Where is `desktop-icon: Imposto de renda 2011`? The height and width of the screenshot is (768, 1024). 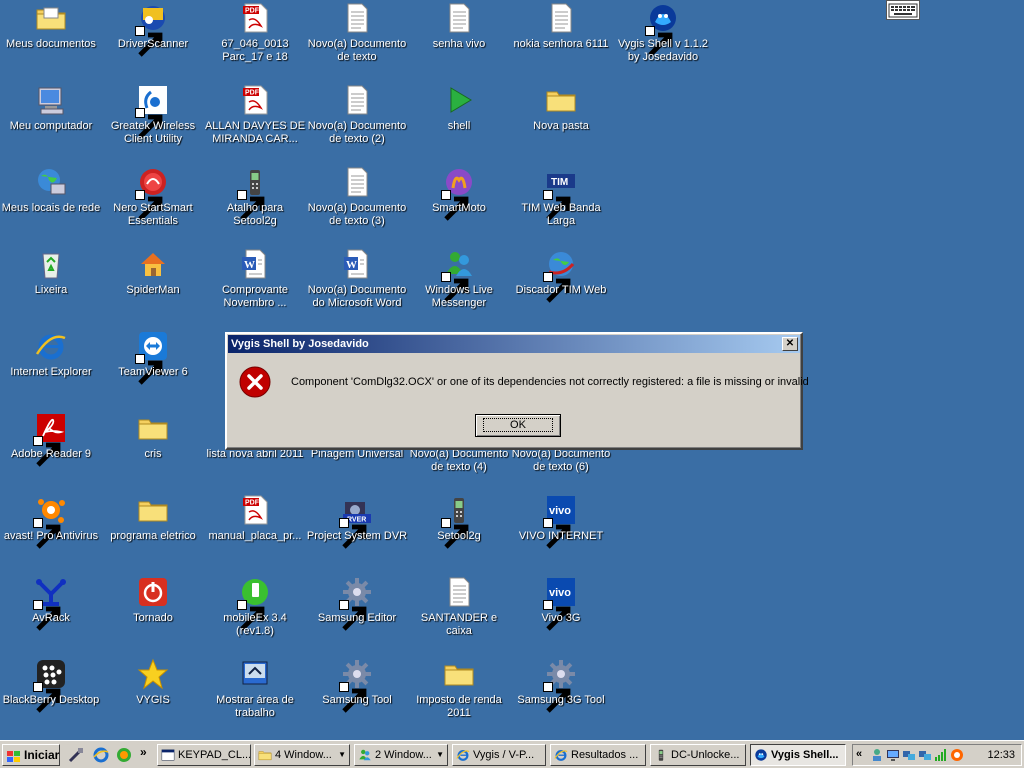 desktop-icon: Imposto de renda 2011 is located at coordinates (459, 696).